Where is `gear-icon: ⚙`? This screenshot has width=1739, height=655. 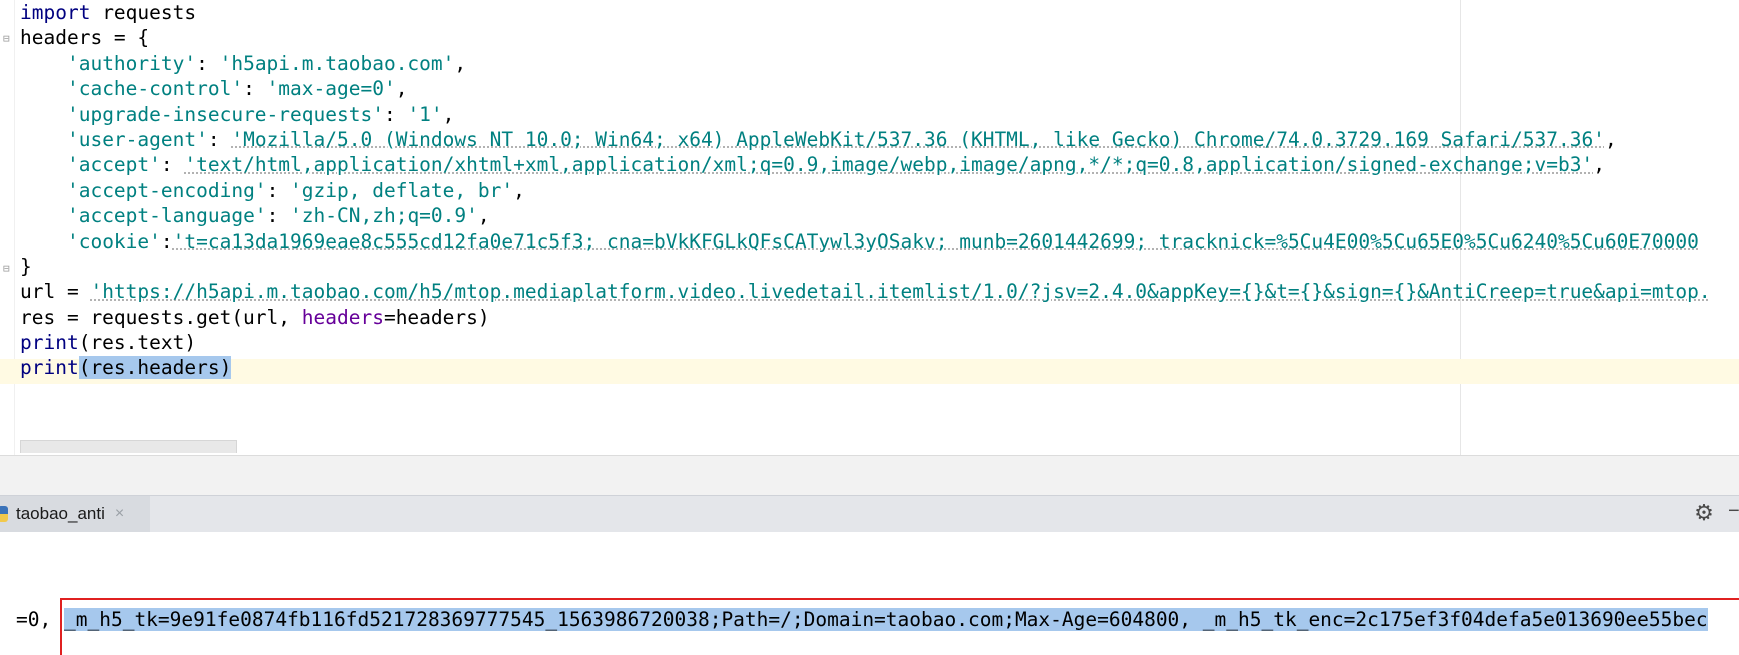
gear-icon: ⚙ is located at coordinates (1704, 513).